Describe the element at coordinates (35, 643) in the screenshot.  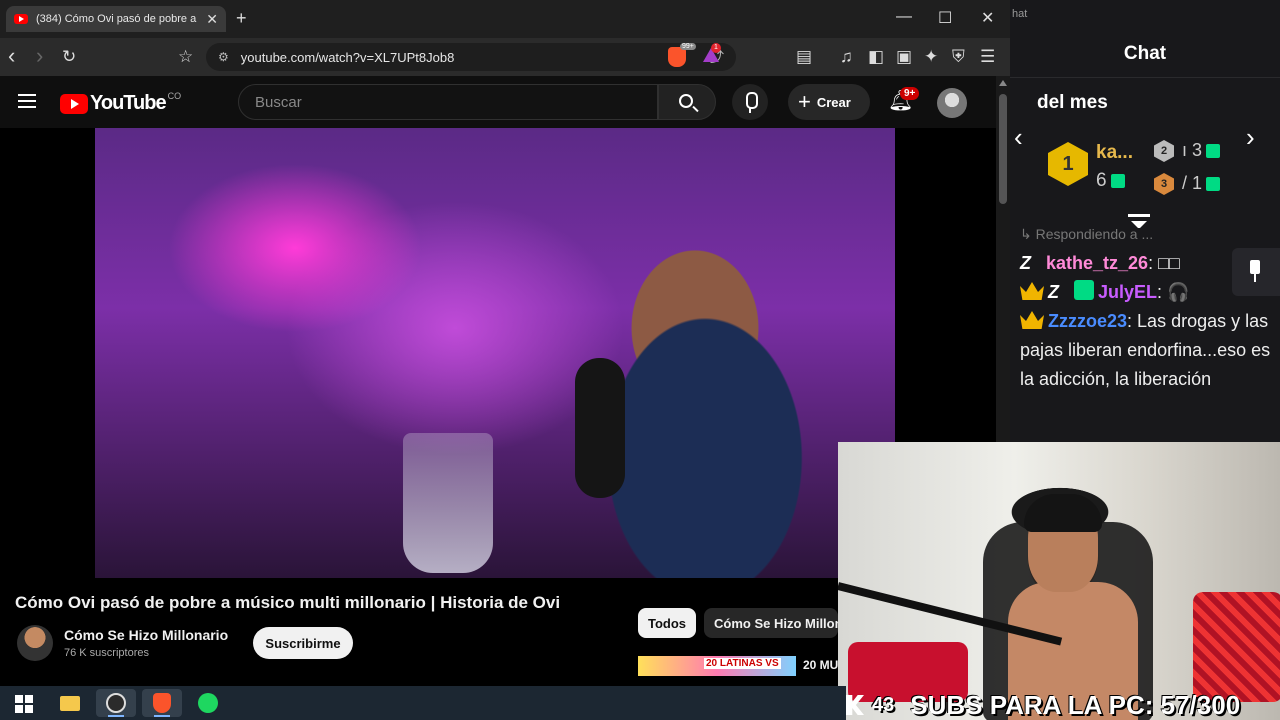
I see `channel-avatar` at that location.